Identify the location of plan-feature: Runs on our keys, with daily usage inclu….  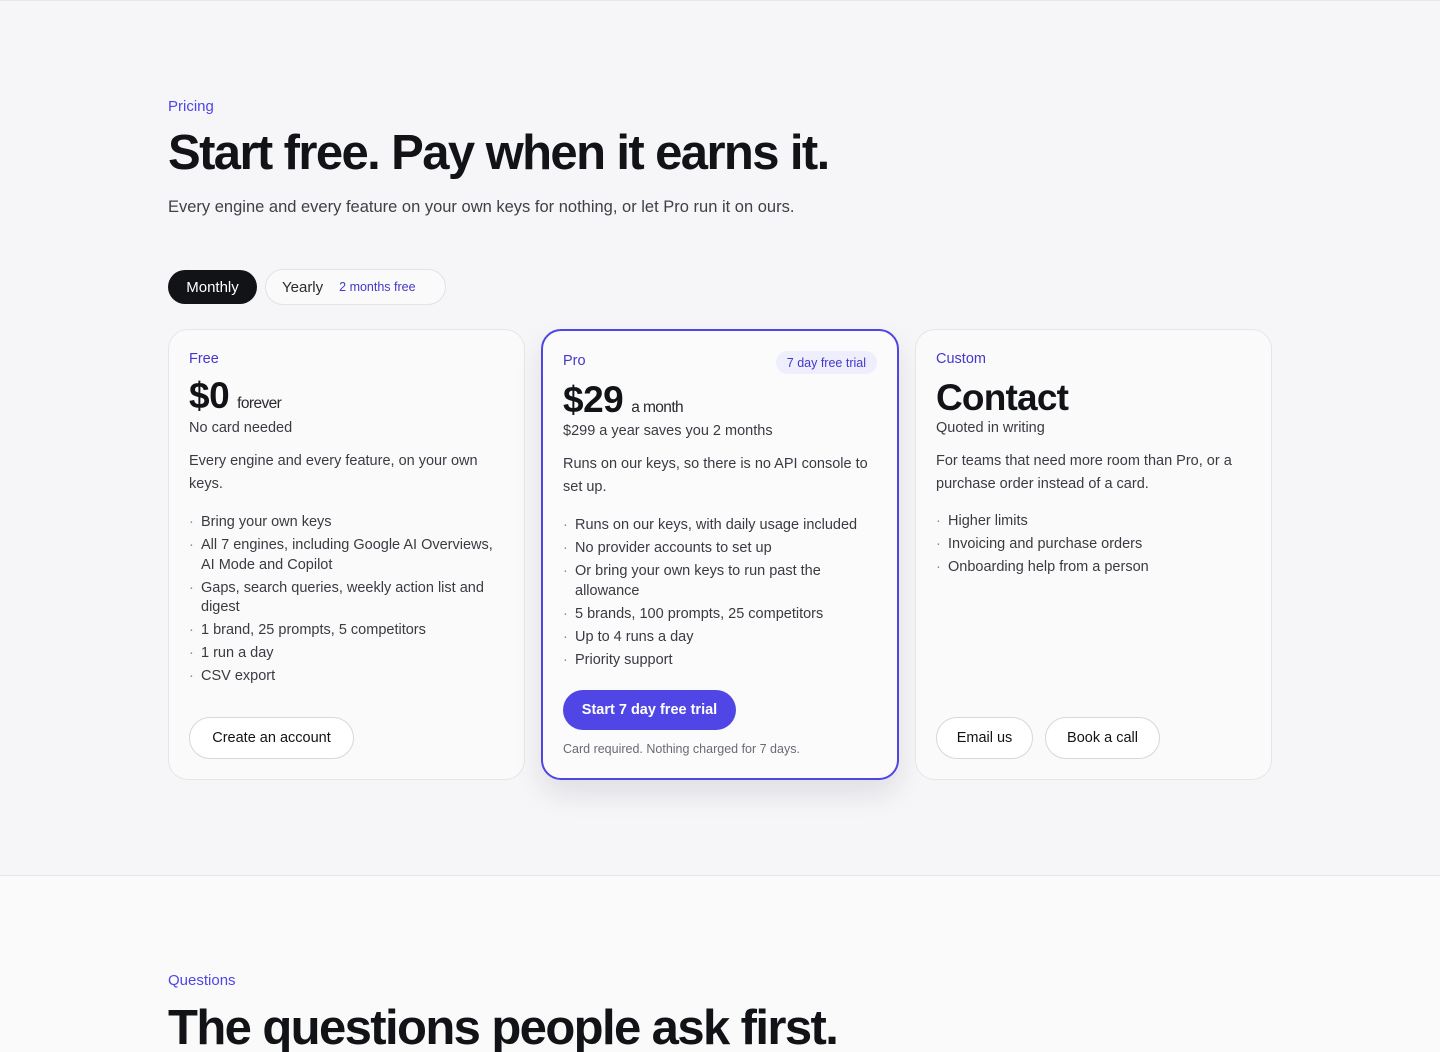
(722, 526).